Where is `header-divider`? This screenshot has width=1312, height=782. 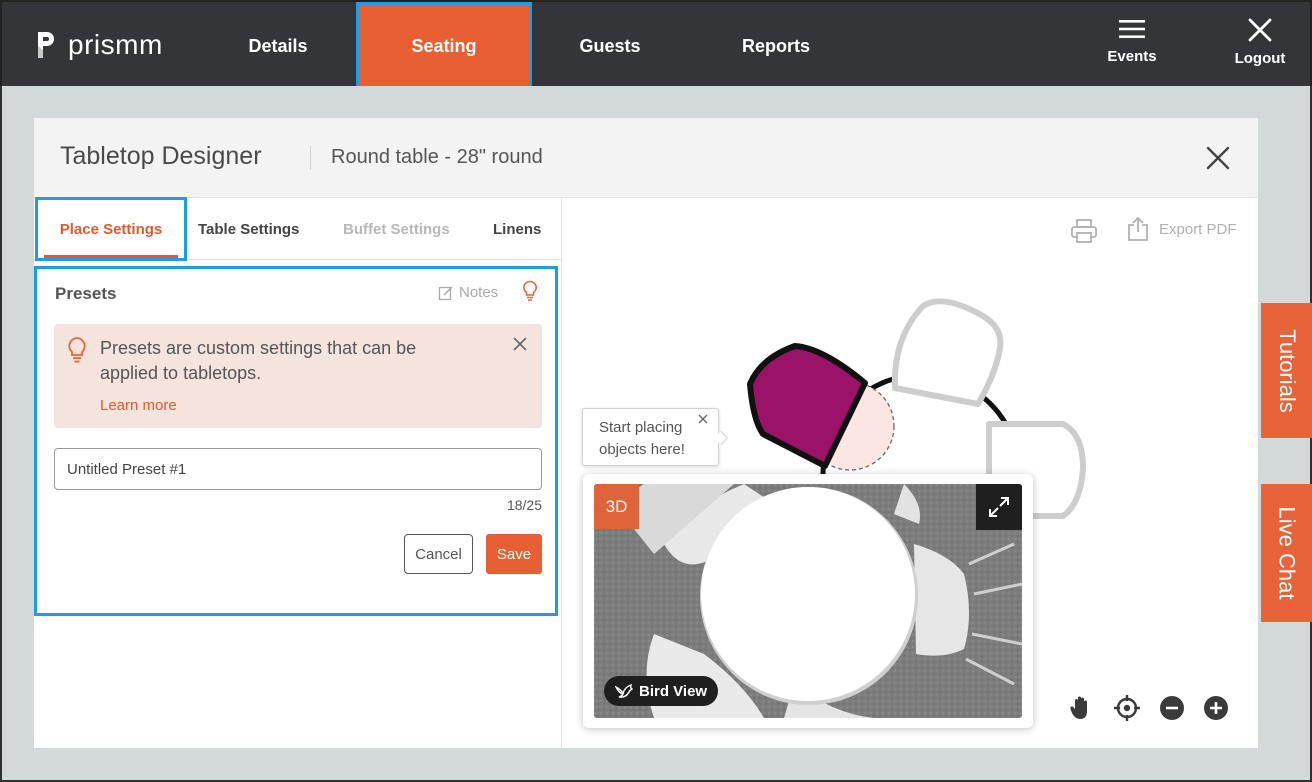 header-divider is located at coordinates (310, 158).